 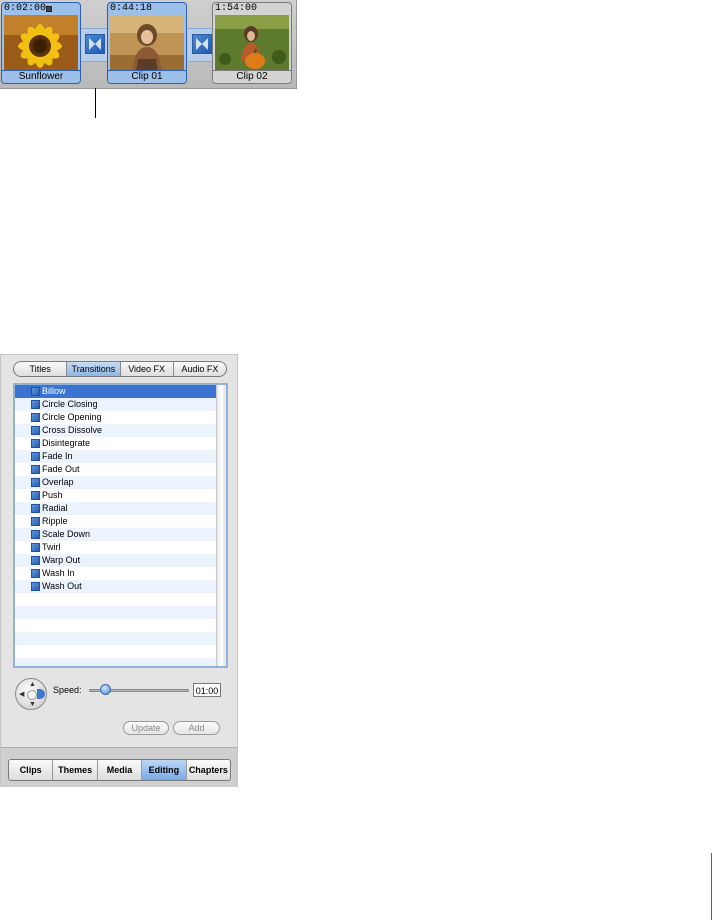 I want to click on speed-value-field: 01:00, so click(x=207, y=690).